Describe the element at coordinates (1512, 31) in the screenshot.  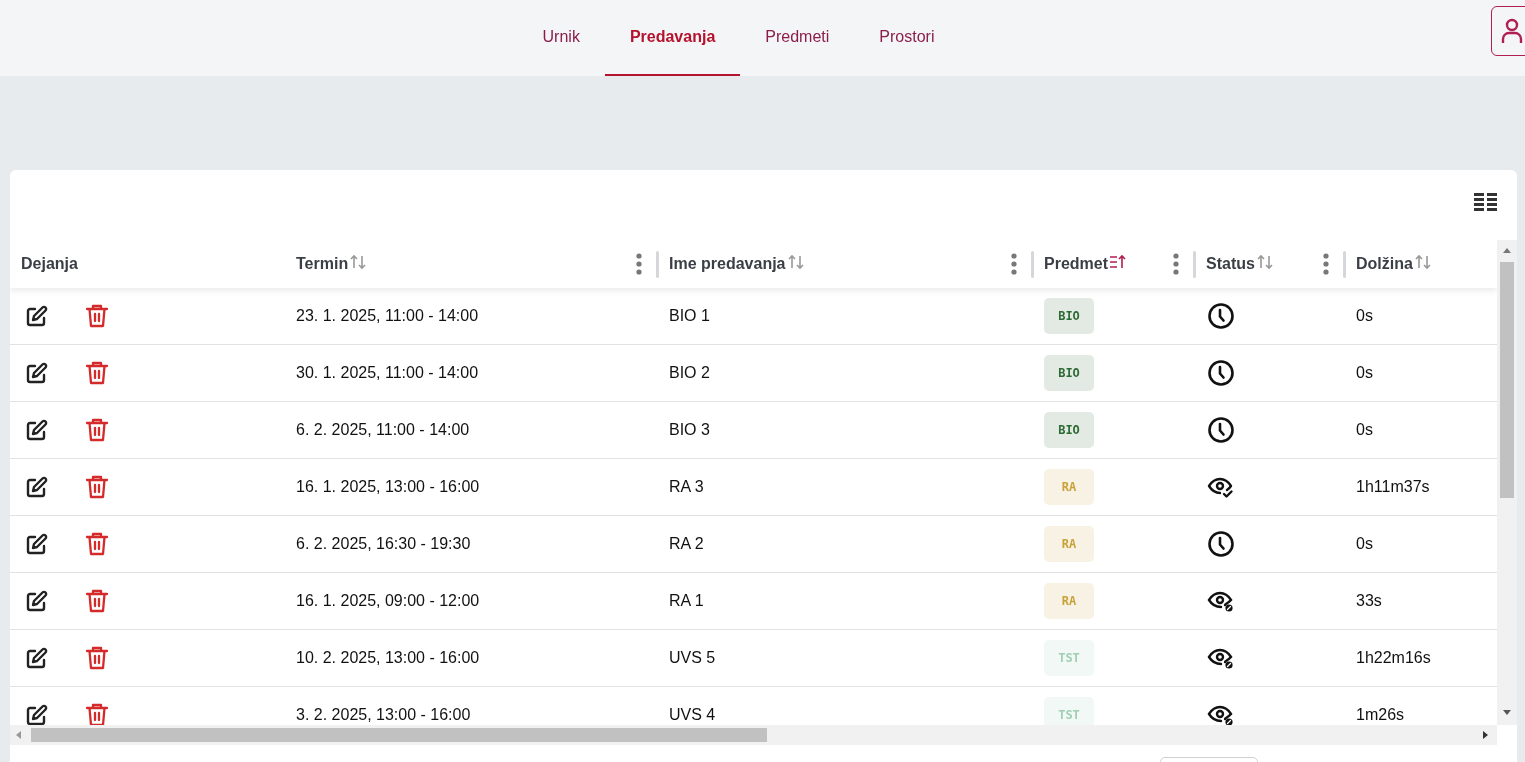
I see `user-icon` at that location.